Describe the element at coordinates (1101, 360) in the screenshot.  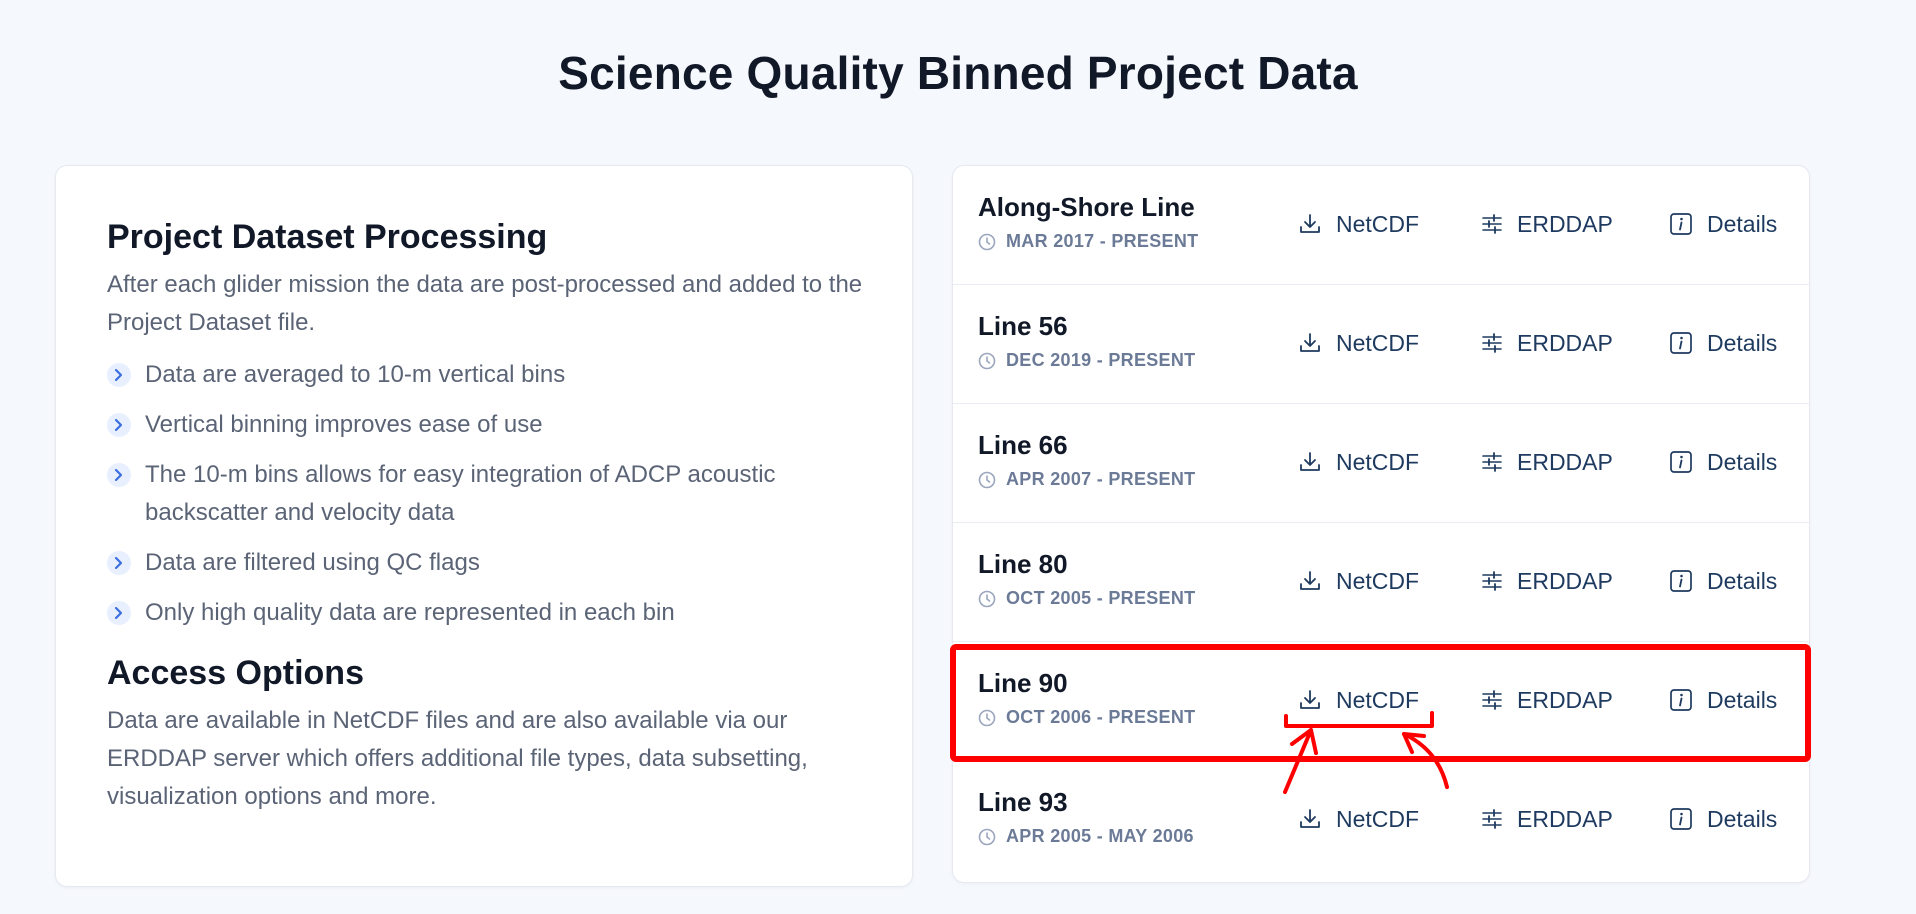
I see `dataset-date-text: DEC 2019 - PRESENT` at that location.